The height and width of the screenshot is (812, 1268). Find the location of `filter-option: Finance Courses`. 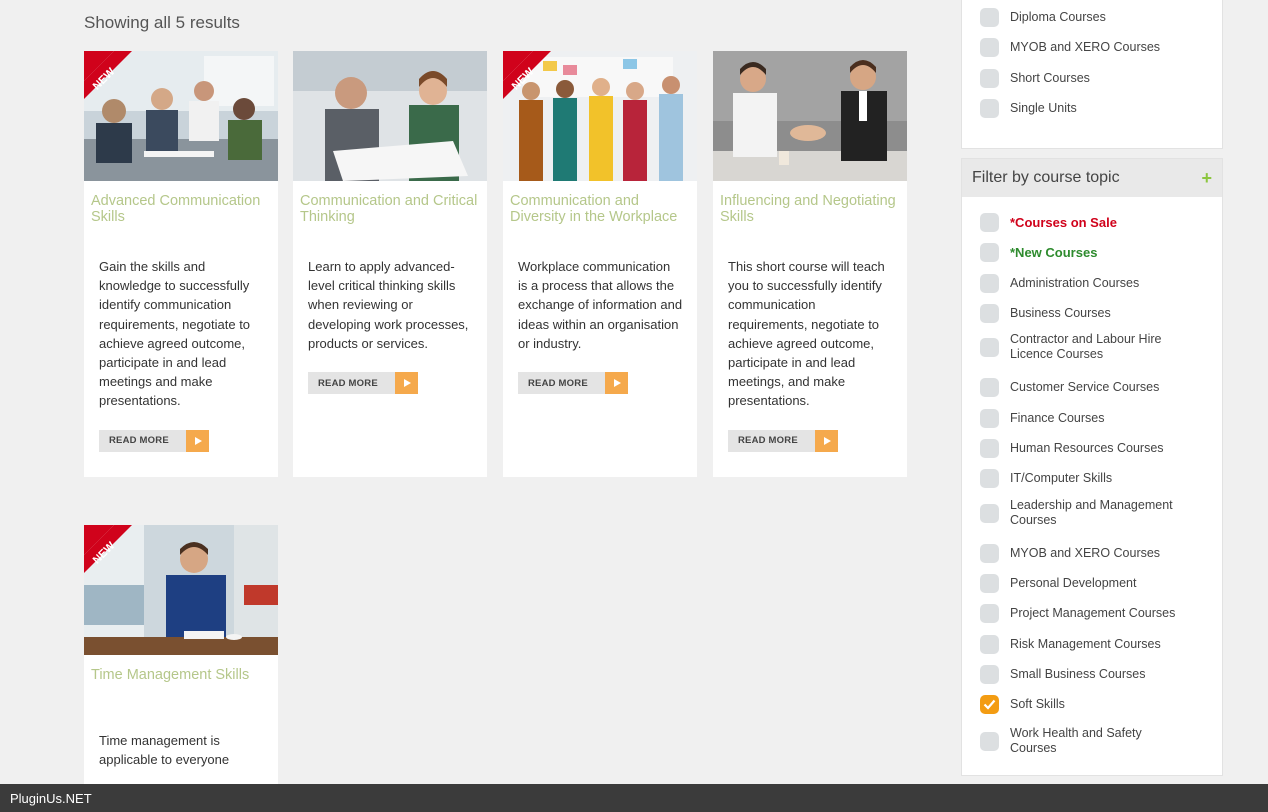

filter-option: Finance Courses is located at coordinates (1084, 418).